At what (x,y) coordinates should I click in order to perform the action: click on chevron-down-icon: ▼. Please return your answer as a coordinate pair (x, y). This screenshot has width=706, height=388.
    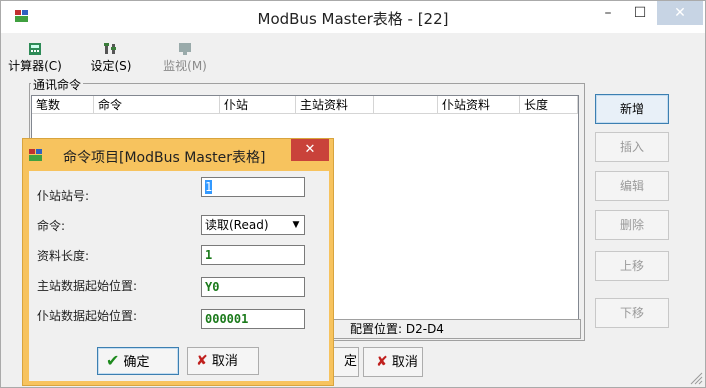
    Looking at the image, I should click on (296, 225).